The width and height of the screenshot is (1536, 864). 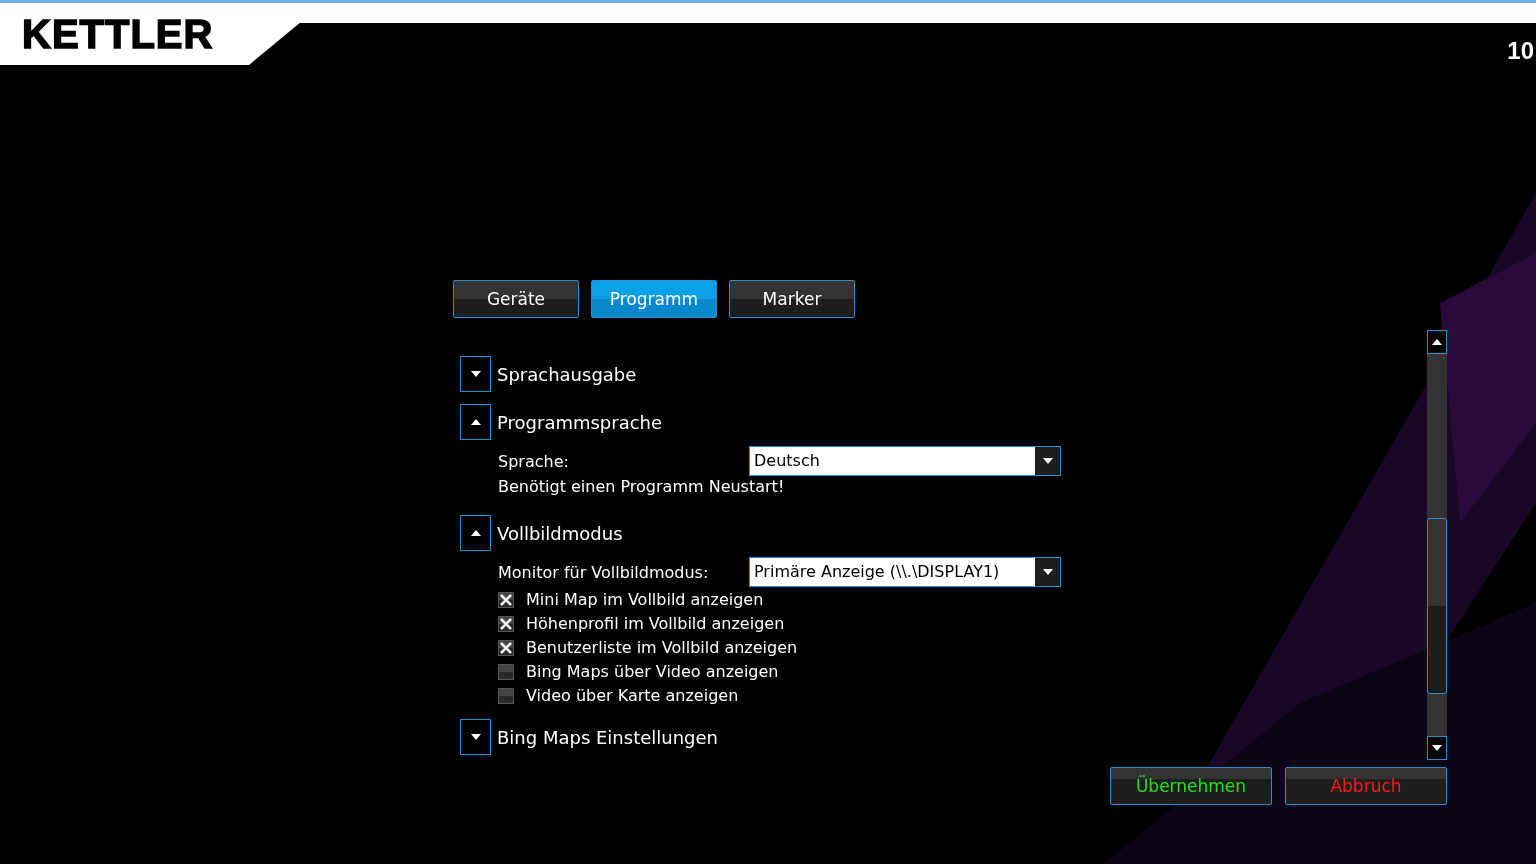 I want to click on tab: Marker, so click(x=792, y=299).